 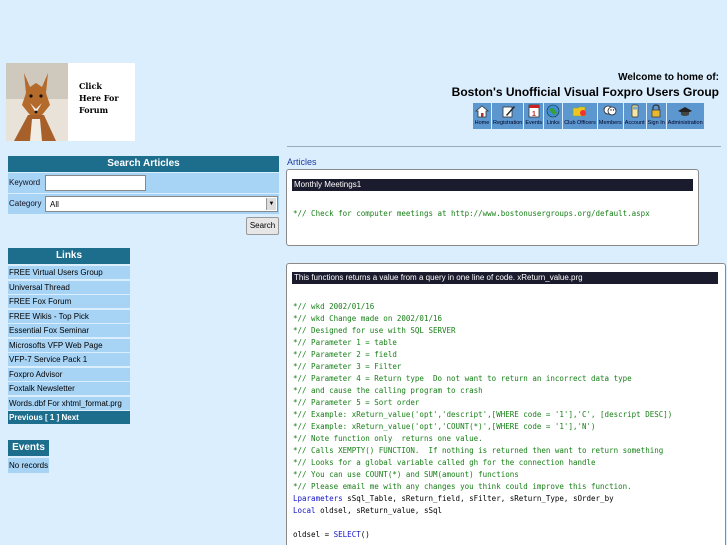 I want to click on search-button: Search, so click(x=262, y=226).